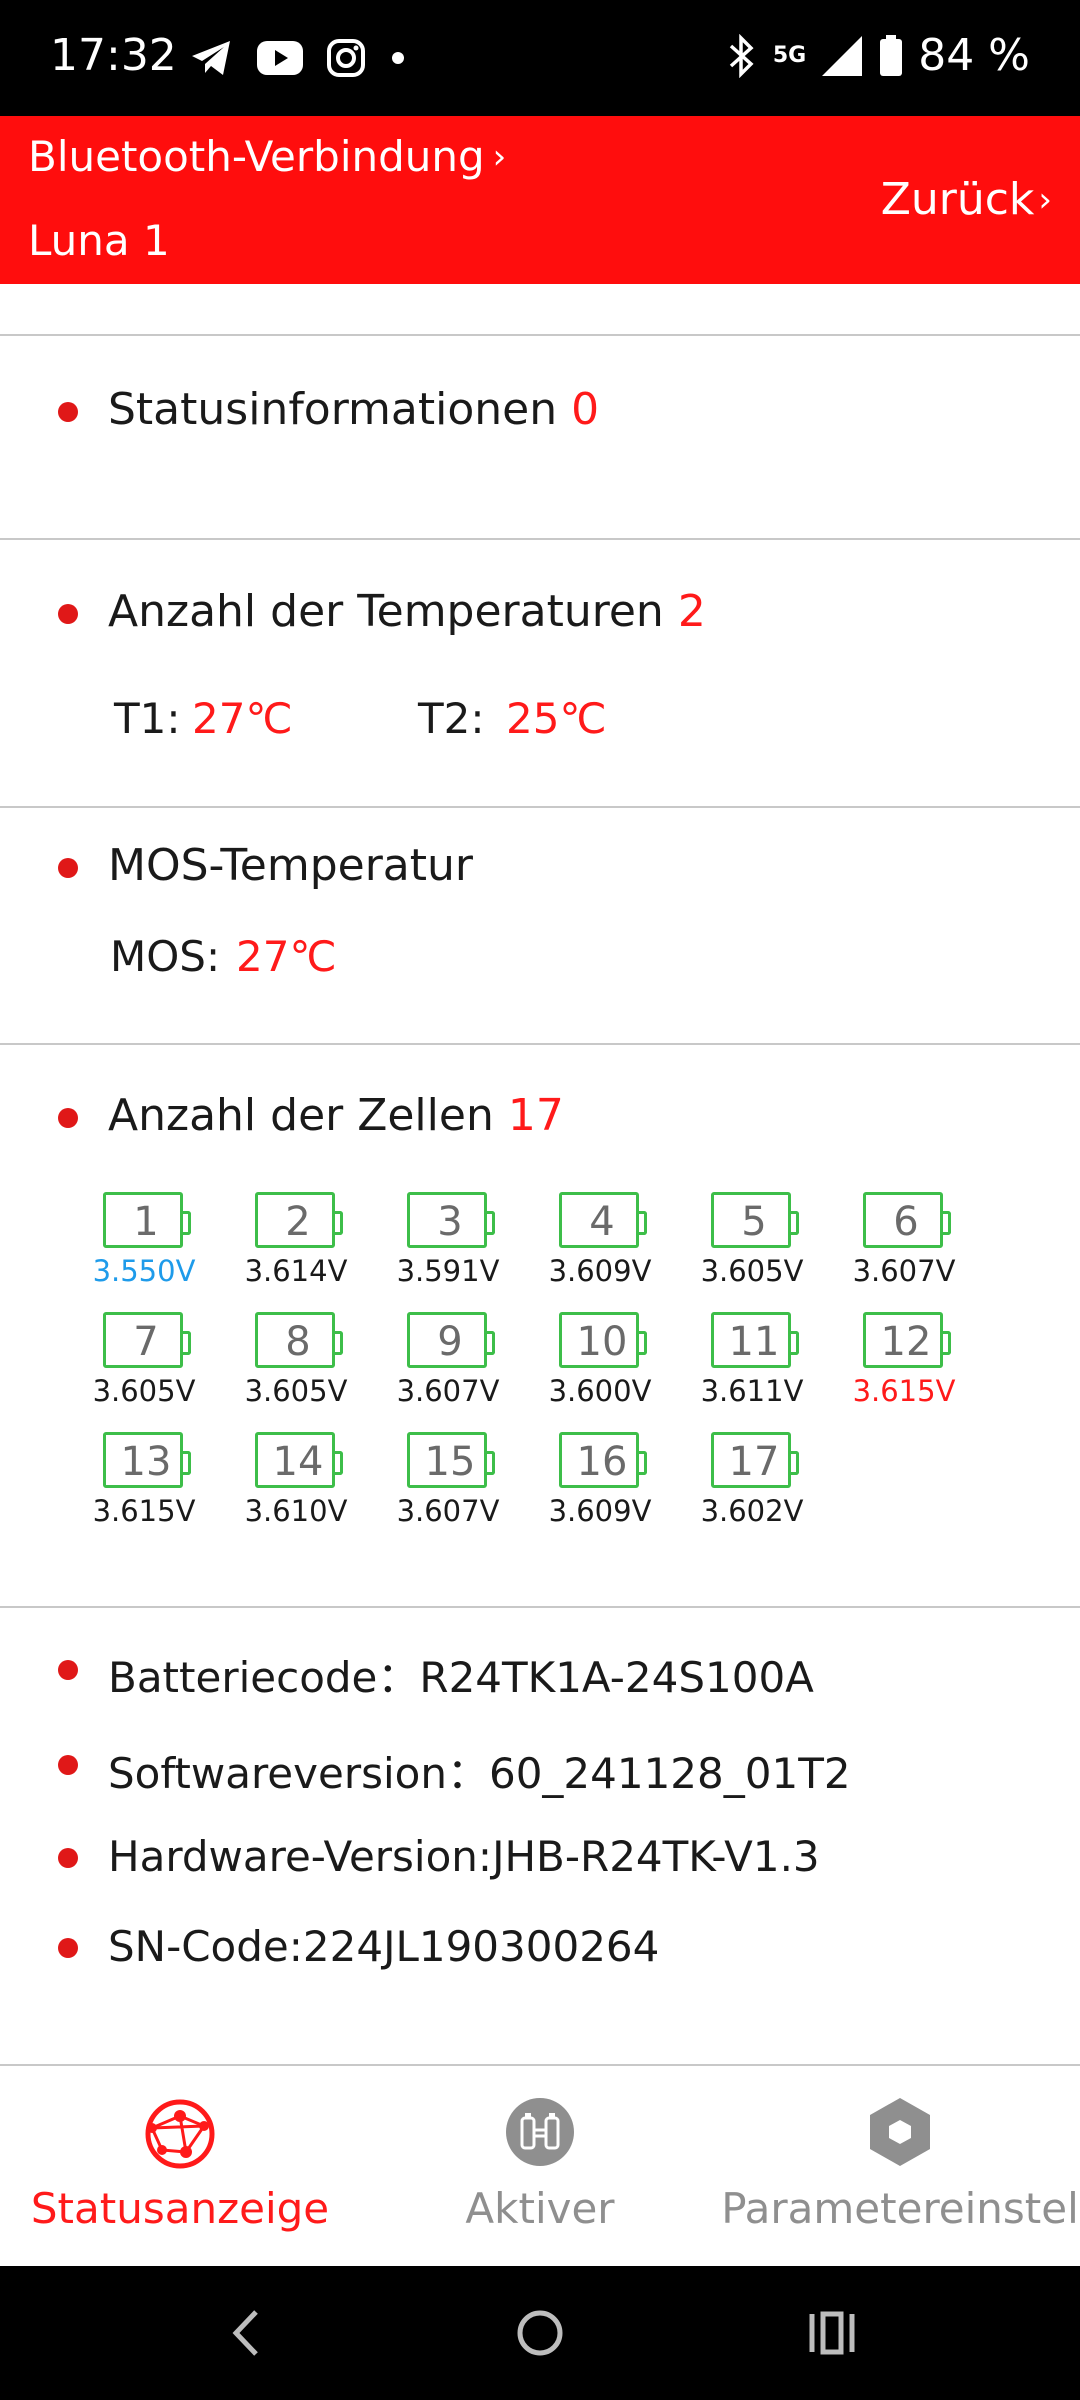  I want to click on cell-number: 5, so click(754, 1222).